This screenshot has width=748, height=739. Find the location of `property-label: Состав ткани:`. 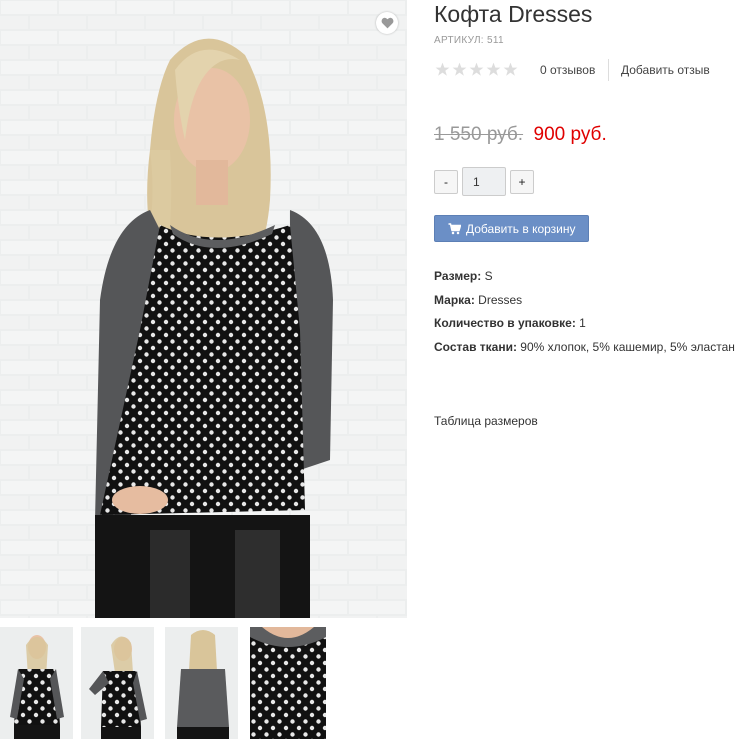

property-label: Состав ткани: is located at coordinates (475, 346).